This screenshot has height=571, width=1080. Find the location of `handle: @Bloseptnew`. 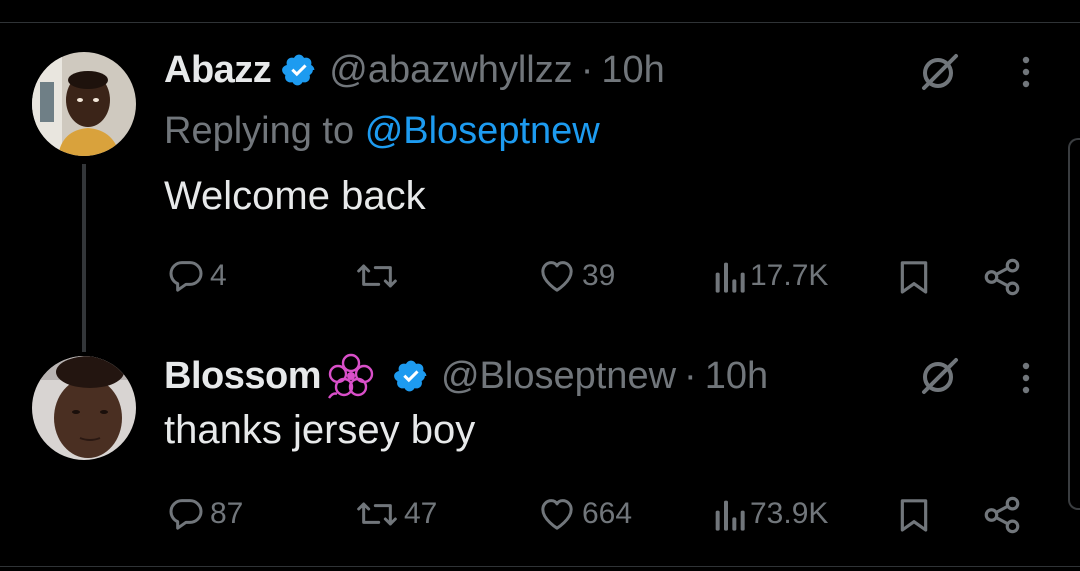

handle: @Bloseptnew is located at coordinates (558, 376).